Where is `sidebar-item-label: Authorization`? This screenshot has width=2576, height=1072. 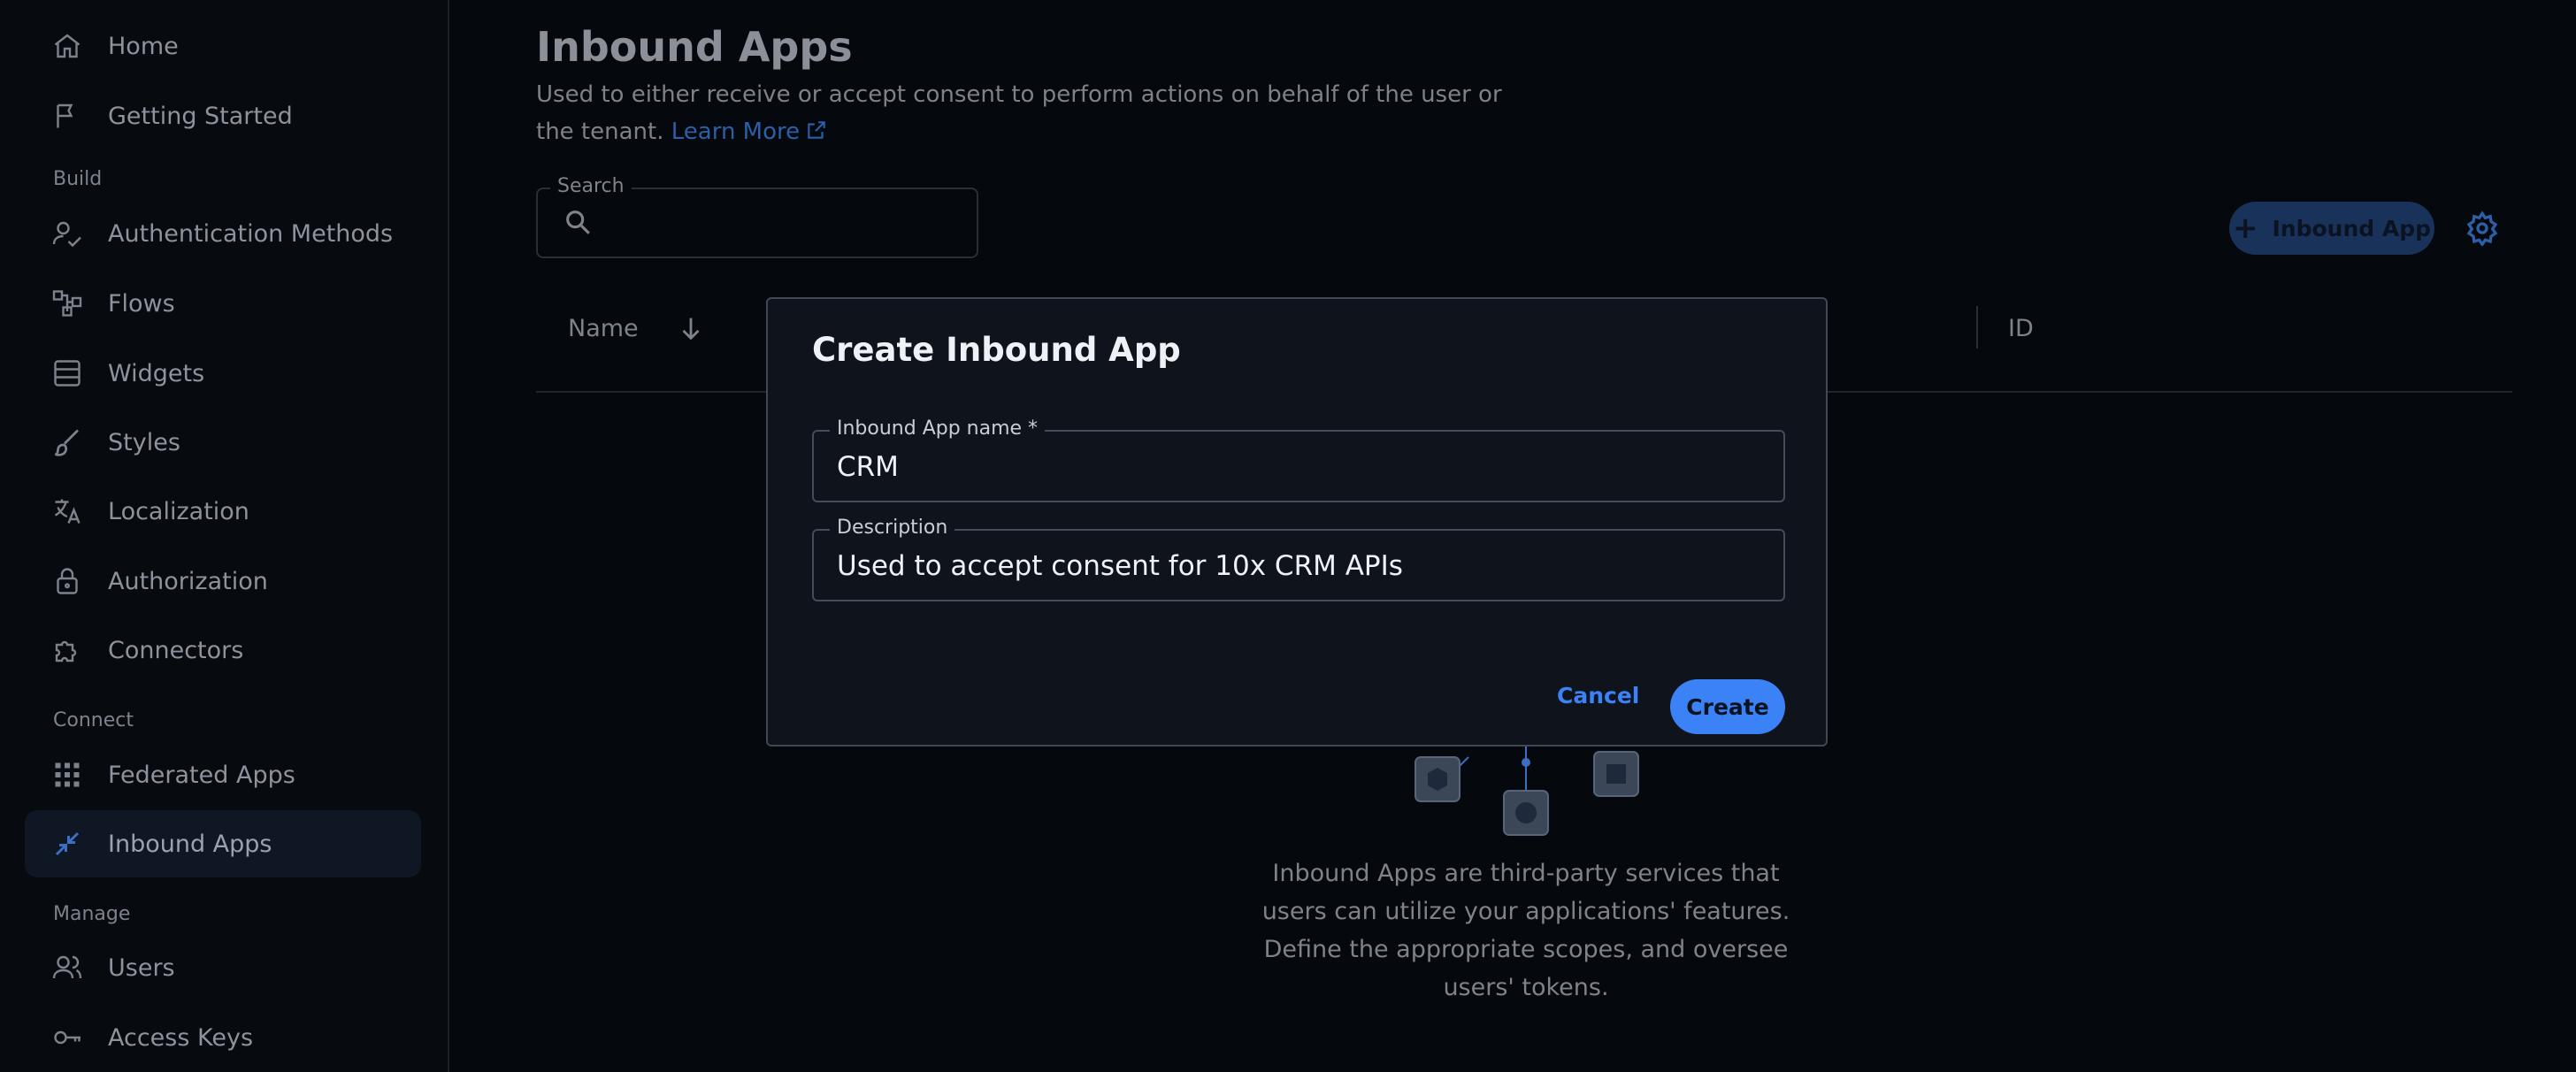 sidebar-item-label: Authorization is located at coordinates (188, 581).